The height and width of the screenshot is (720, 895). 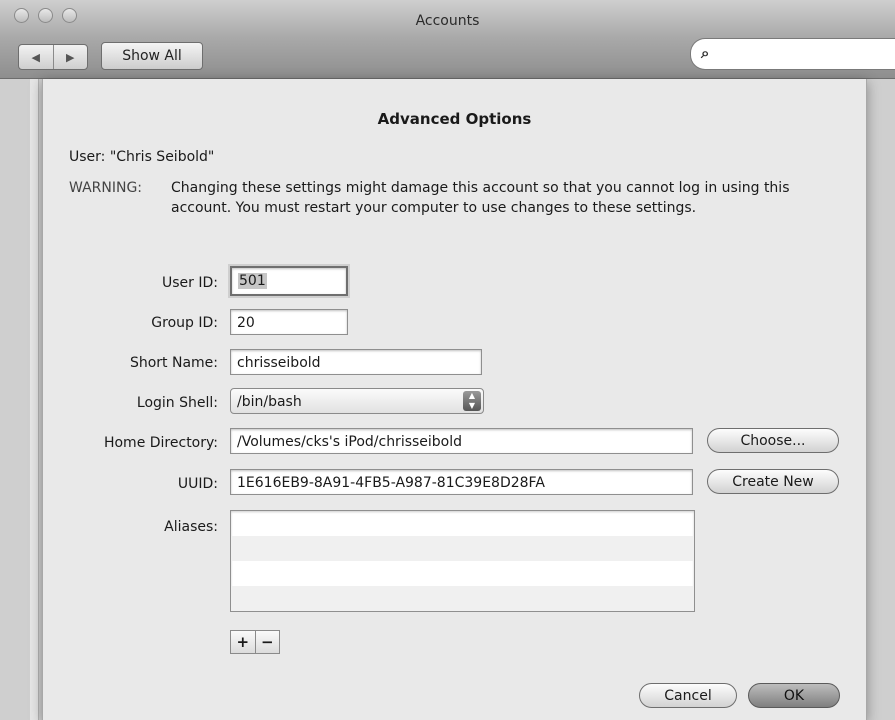 What do you see at coordinates (197, 484) in the screenshot?
I see `uuid-label: UUID:` at bounding box center [197, 484].